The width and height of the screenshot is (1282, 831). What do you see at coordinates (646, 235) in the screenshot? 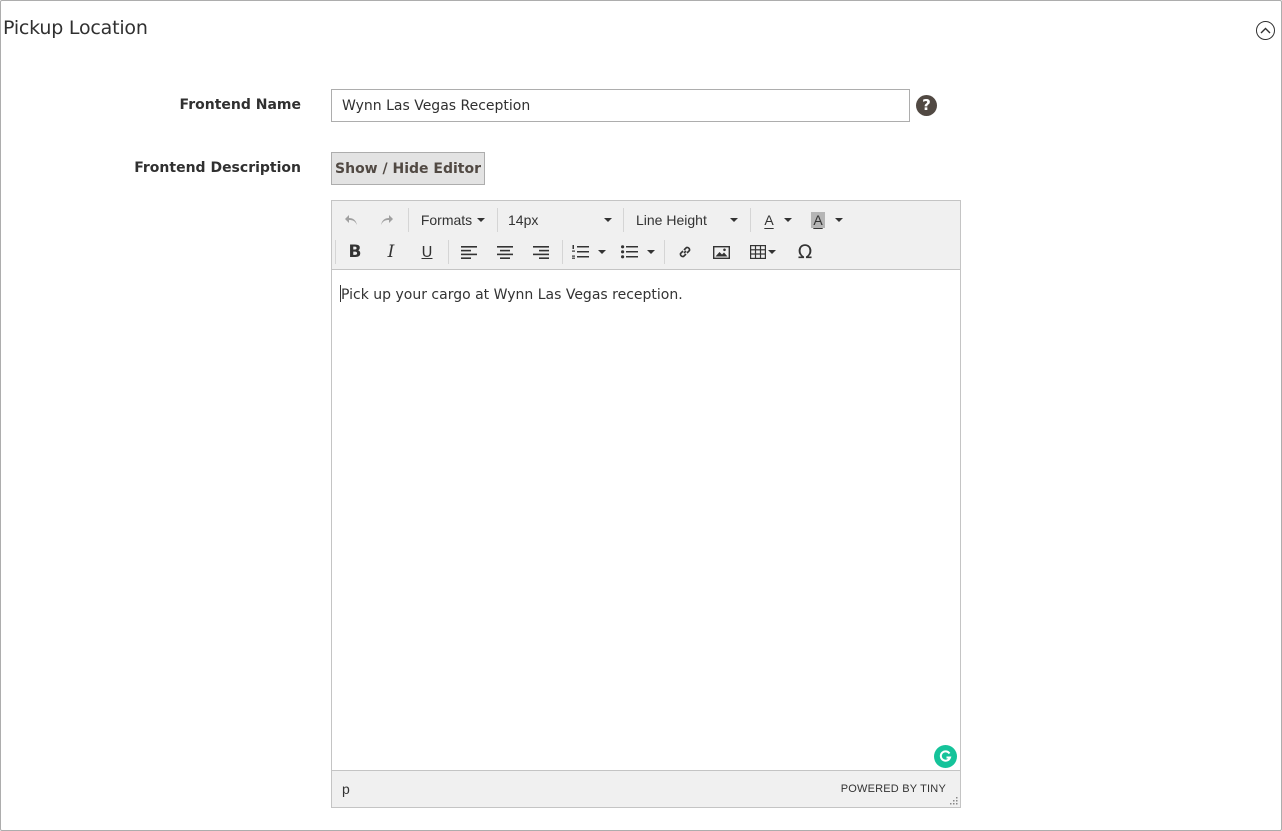
I see `editor-toolbar: Formats 14px Line Height A A B I U Ω` at bounding box center [646, 235].